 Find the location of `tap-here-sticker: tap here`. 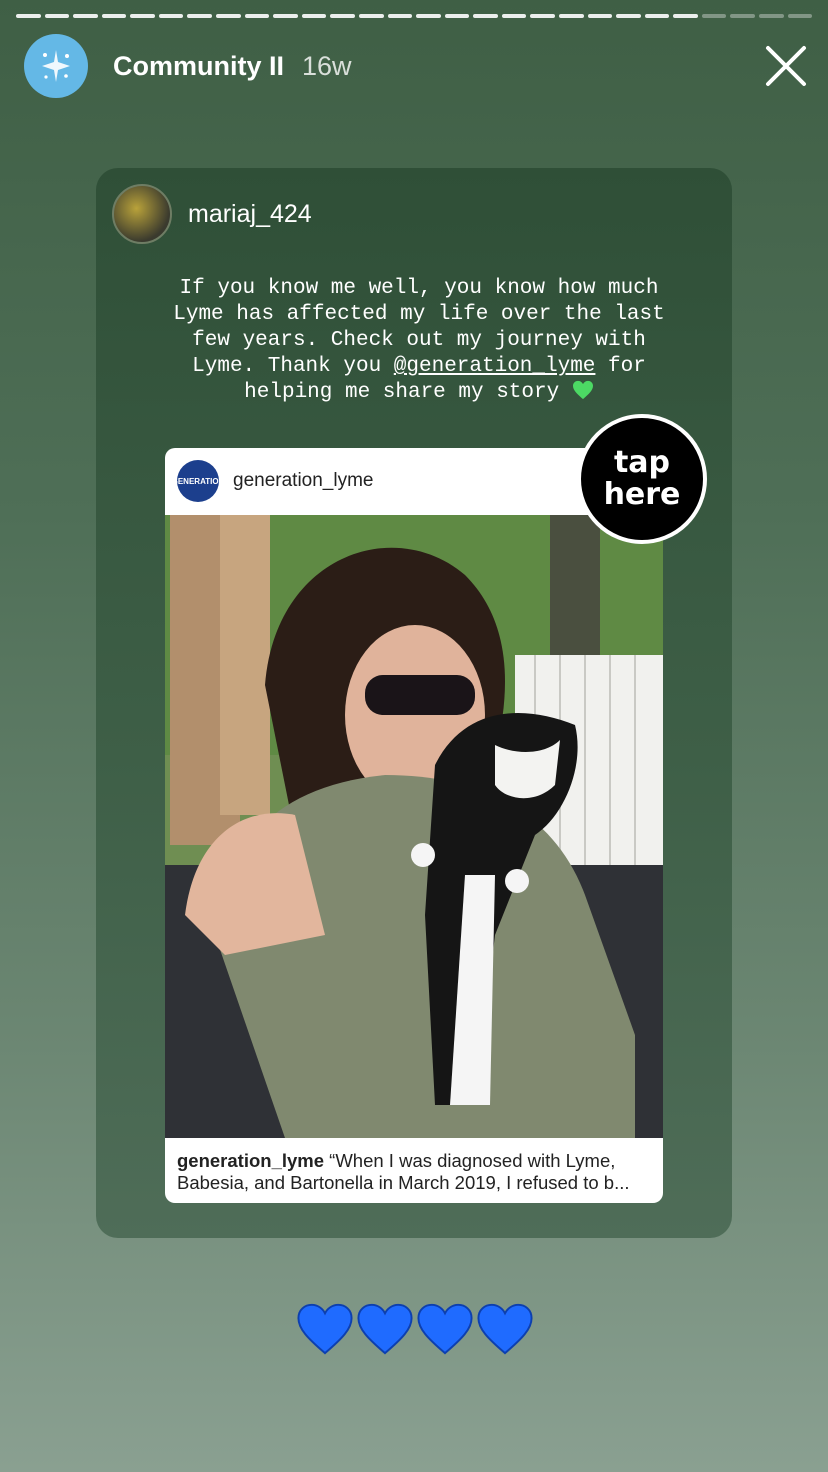

tap-here-sticker: tap here is located at coordinates (642, 479).